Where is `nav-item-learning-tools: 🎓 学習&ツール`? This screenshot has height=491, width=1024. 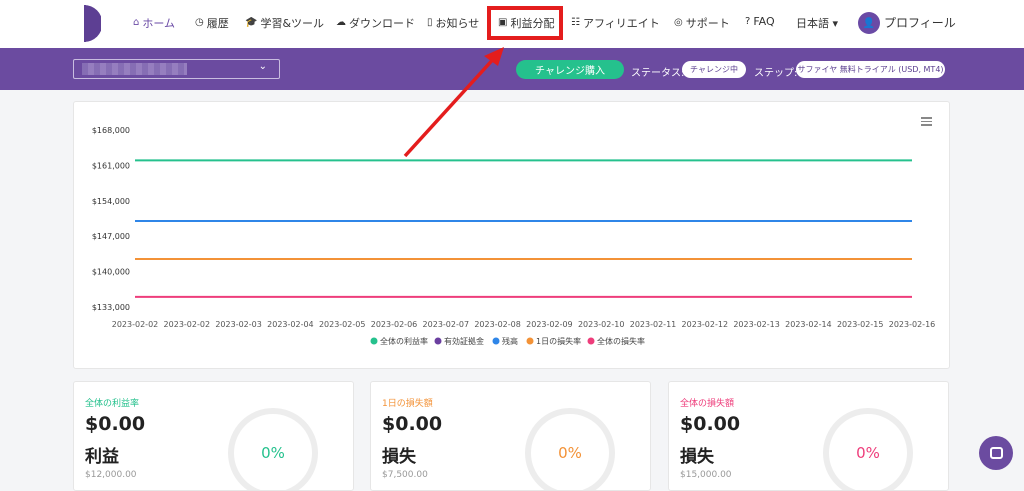
nav-item-learning-tools: 🎓 学習&ツール is located at coordinates (284, 23).